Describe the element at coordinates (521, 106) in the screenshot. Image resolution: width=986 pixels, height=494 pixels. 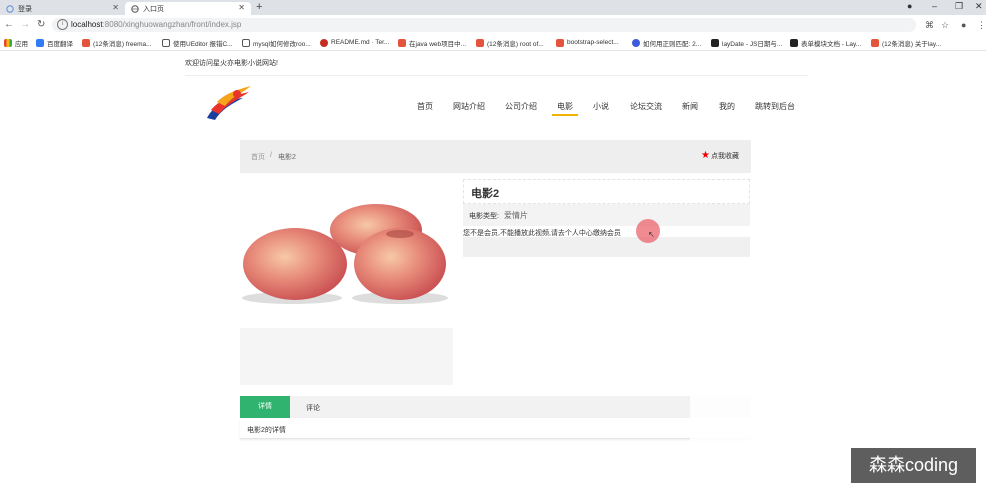
I see `nav-company-intro: 公司介绍` at that location.